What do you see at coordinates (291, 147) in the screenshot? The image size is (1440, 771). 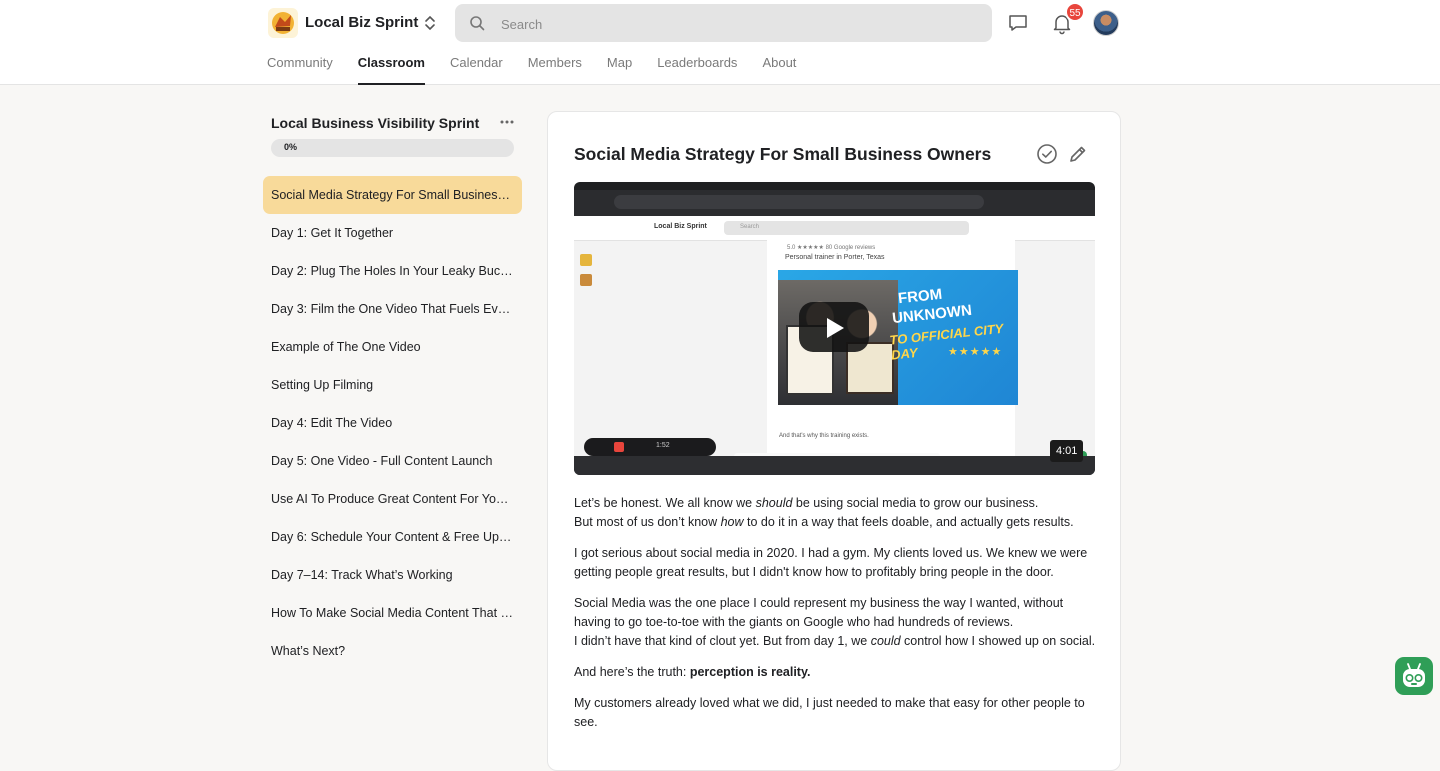 I see `progress-label: 0%` at bounding box center [291, 147].